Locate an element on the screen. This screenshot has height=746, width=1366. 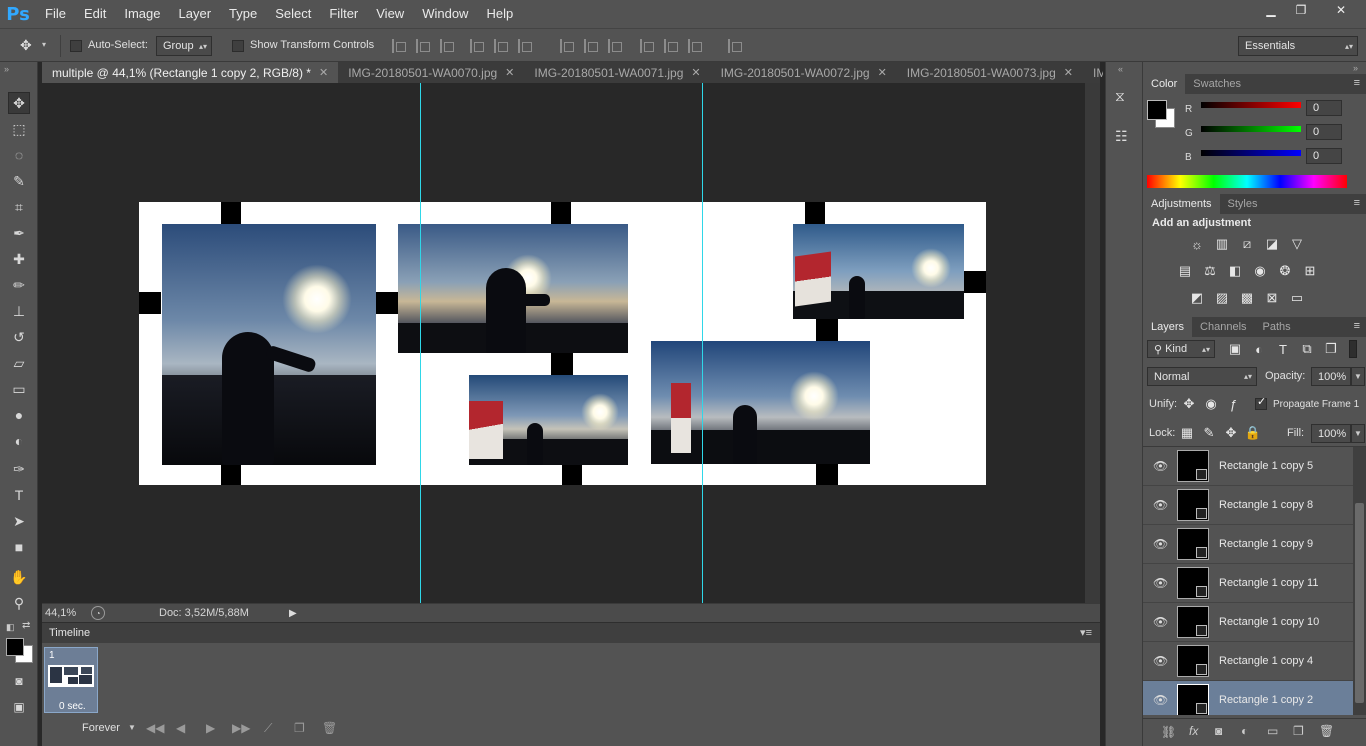
menu-filter: Filter is located at coordinates (343, 14).